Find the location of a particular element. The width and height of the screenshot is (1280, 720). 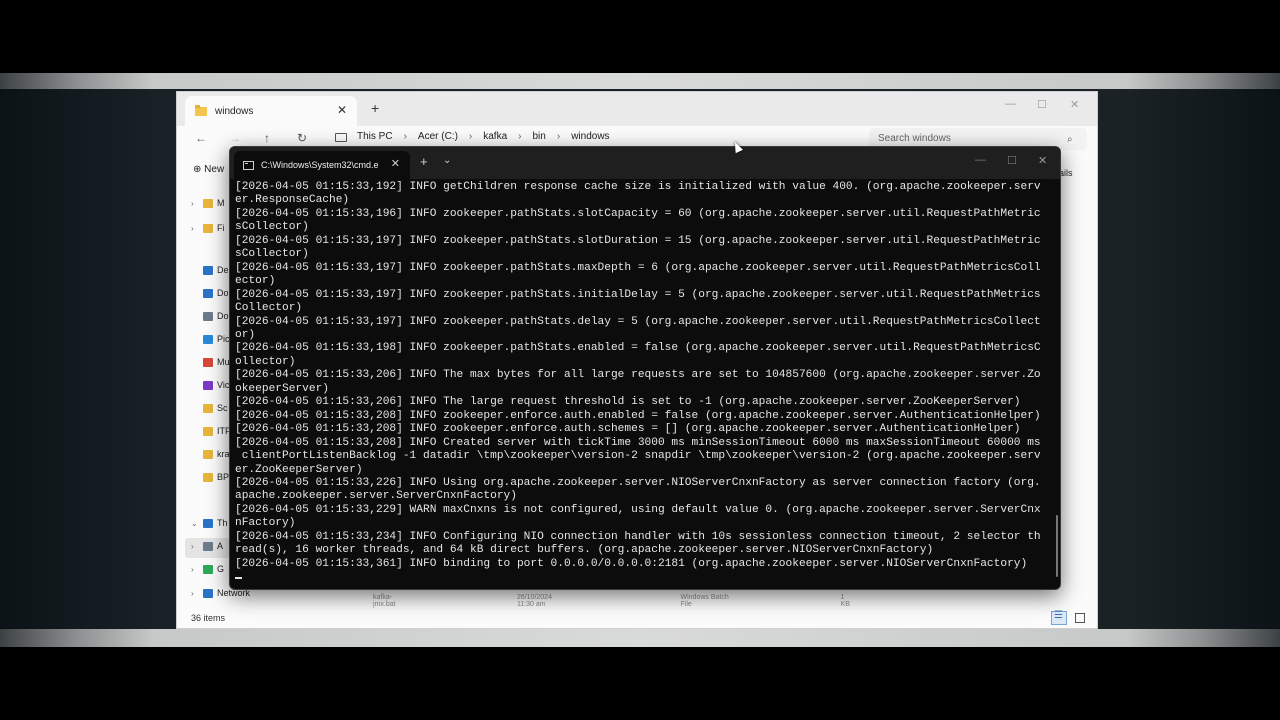

sidebar-item: › G is located at coordinates (207, 569).